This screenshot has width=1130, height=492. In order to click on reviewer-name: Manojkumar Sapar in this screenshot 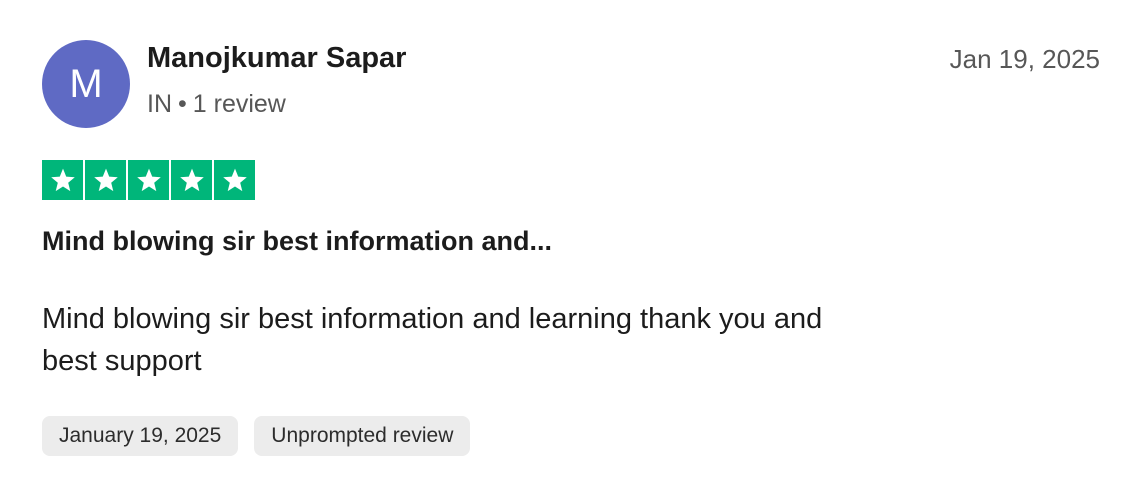, I will do `click(276, 58)`.